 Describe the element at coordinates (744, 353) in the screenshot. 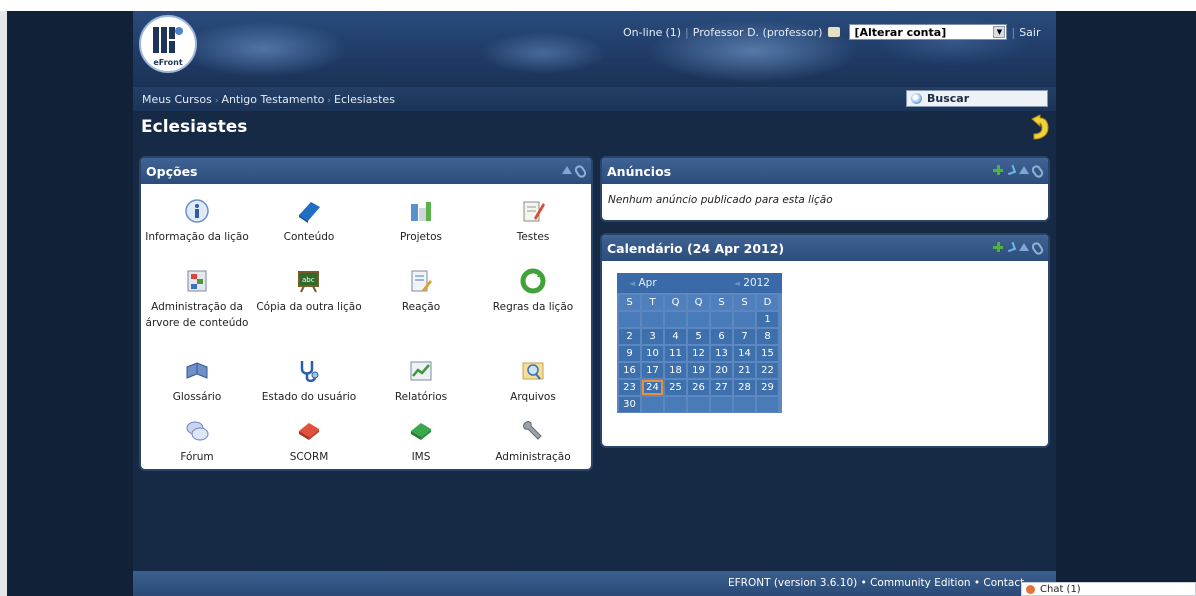

I see `calendar-day: 14` at that location.